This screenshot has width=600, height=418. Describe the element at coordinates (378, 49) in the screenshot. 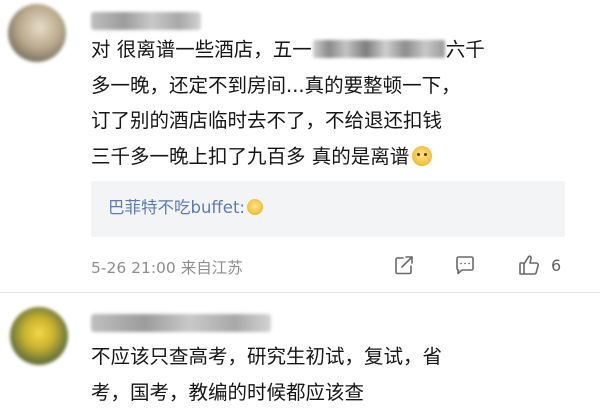

I see `censored-region` at that location.